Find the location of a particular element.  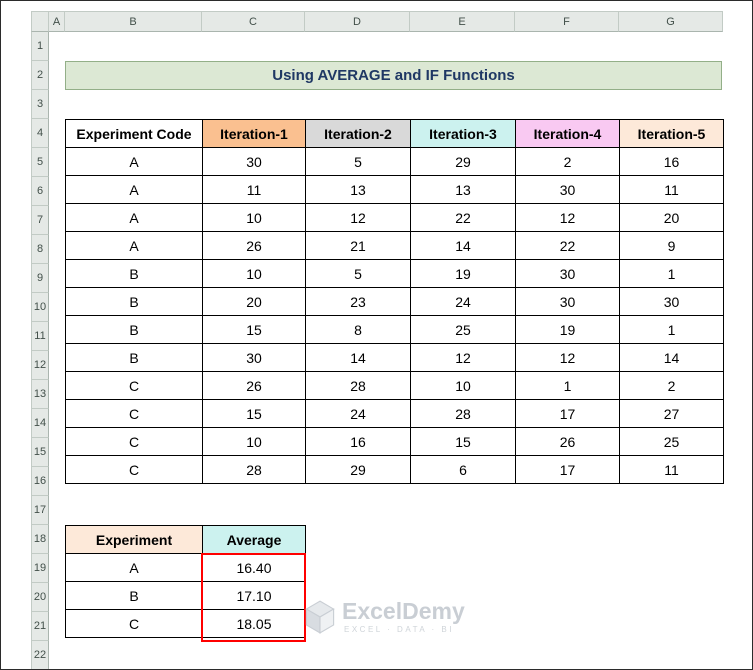

row-header-17: 17 is located at coordinates (40, 510).